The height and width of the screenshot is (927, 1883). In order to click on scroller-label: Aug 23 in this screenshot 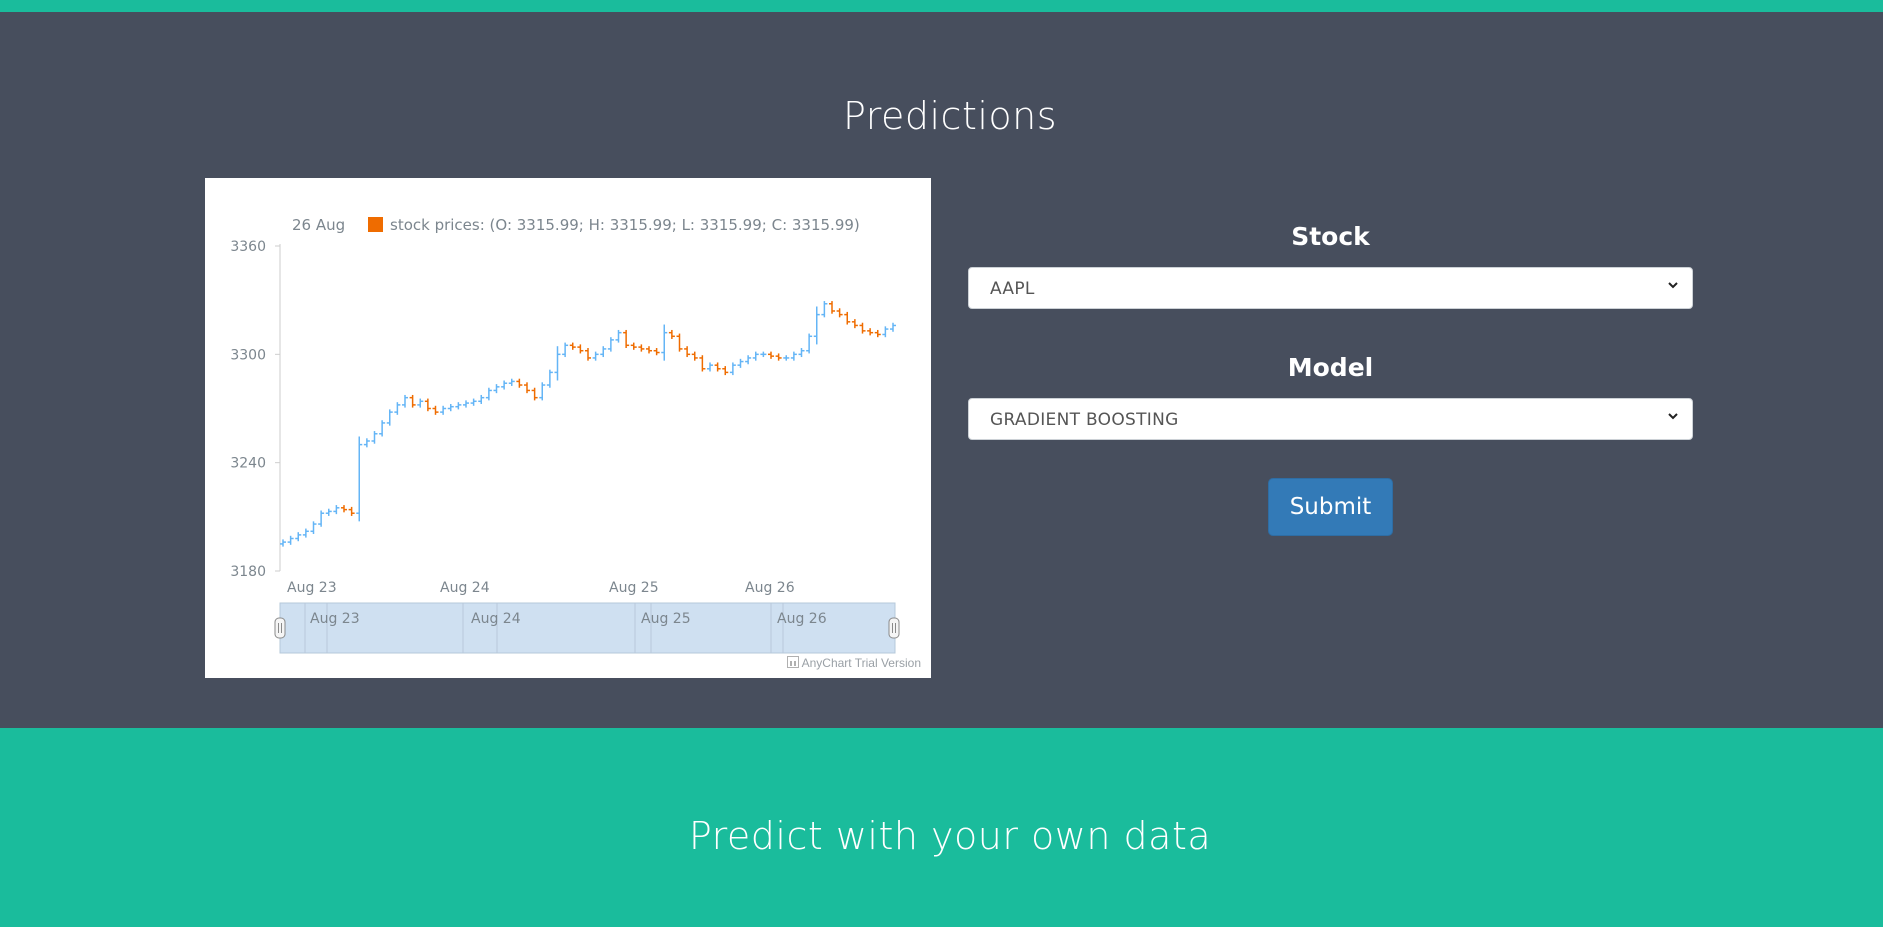, I will do `click(335, 619)`.